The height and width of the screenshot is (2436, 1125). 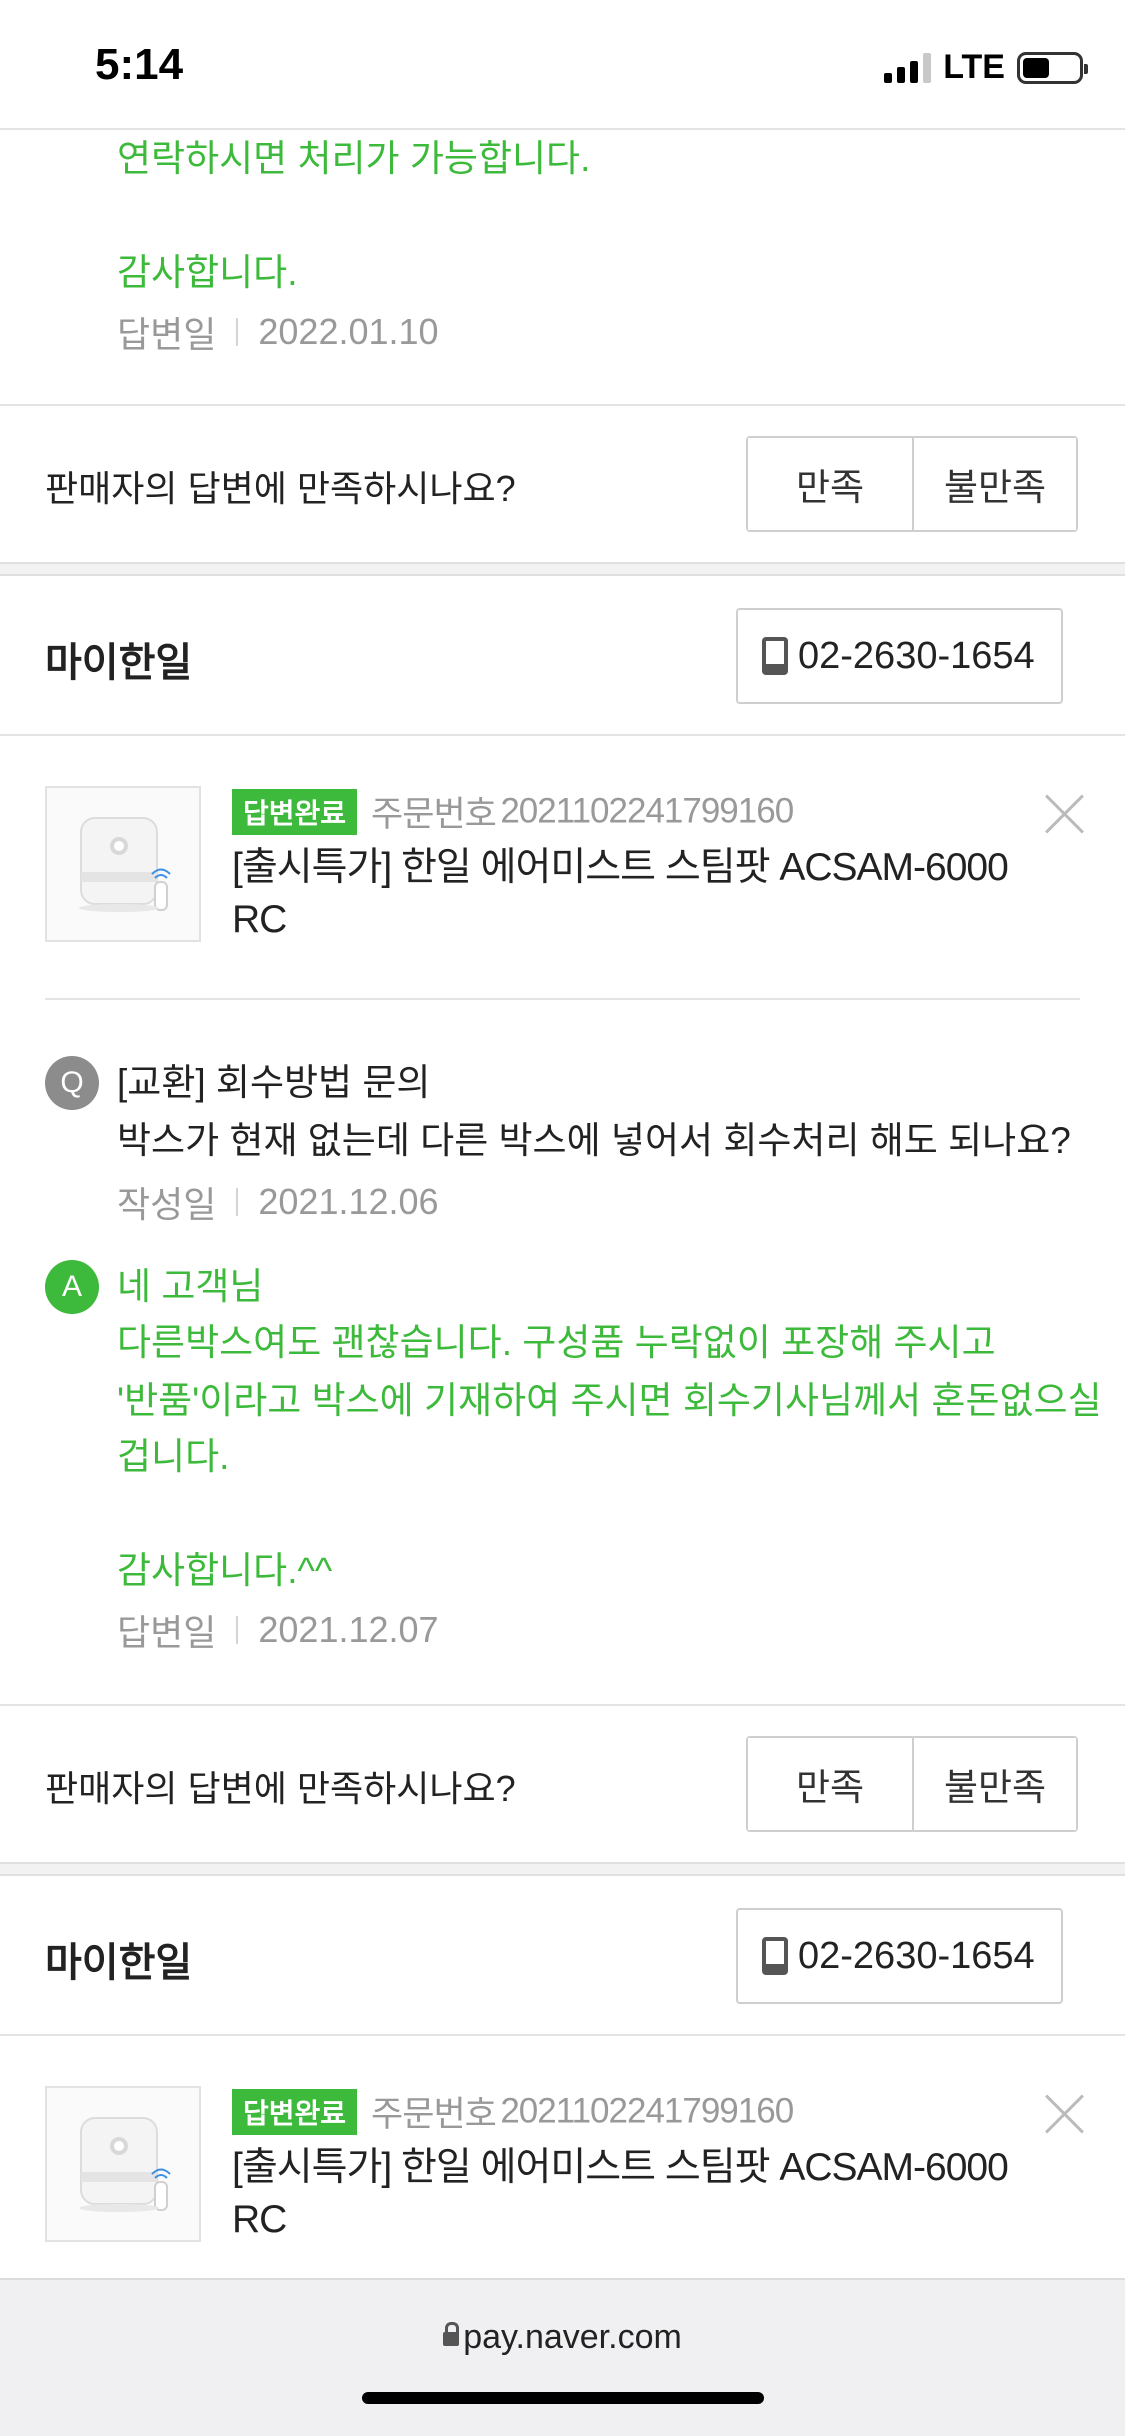 I want to click on answer-line: 다른박스여도 괜찮습니다. 구성품 누락없이 포장해 주시고, so click(x=556, y=1342).